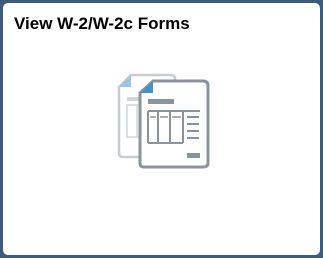 This screenshot has height=258, width=323. I want to click on documents-icon, so click(163, 121).